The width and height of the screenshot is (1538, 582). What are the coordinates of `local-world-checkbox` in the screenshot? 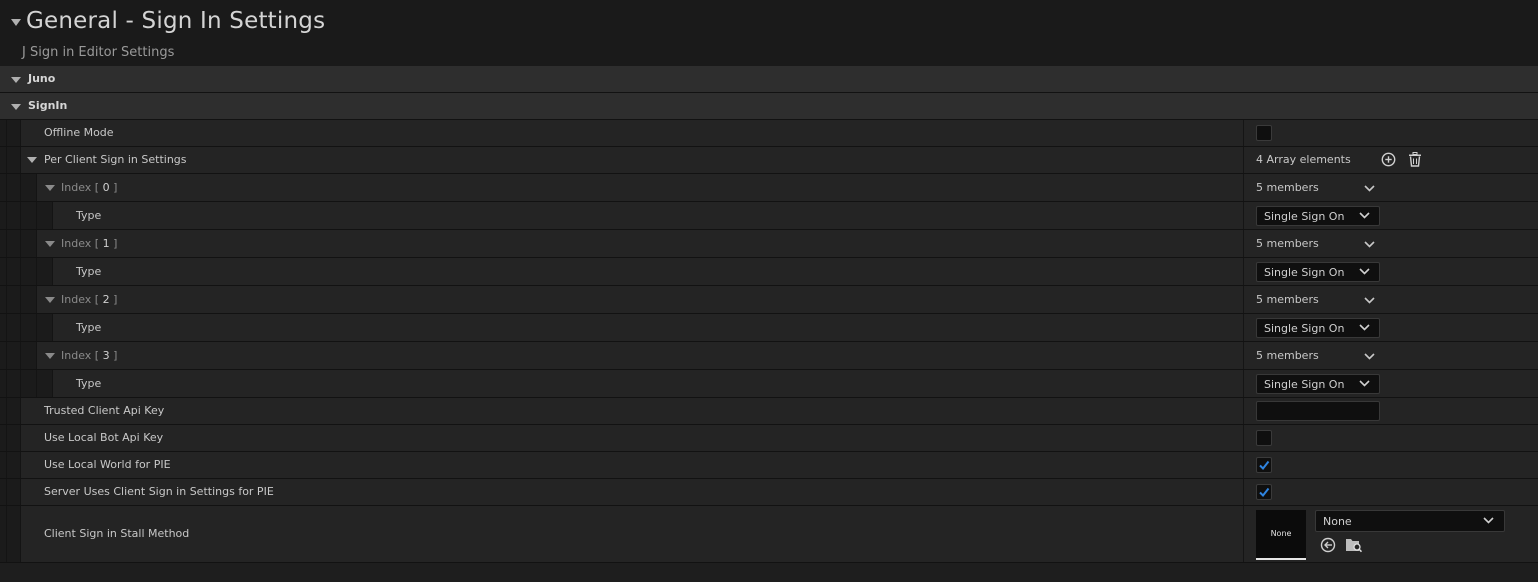 It's located at (1264, 465).